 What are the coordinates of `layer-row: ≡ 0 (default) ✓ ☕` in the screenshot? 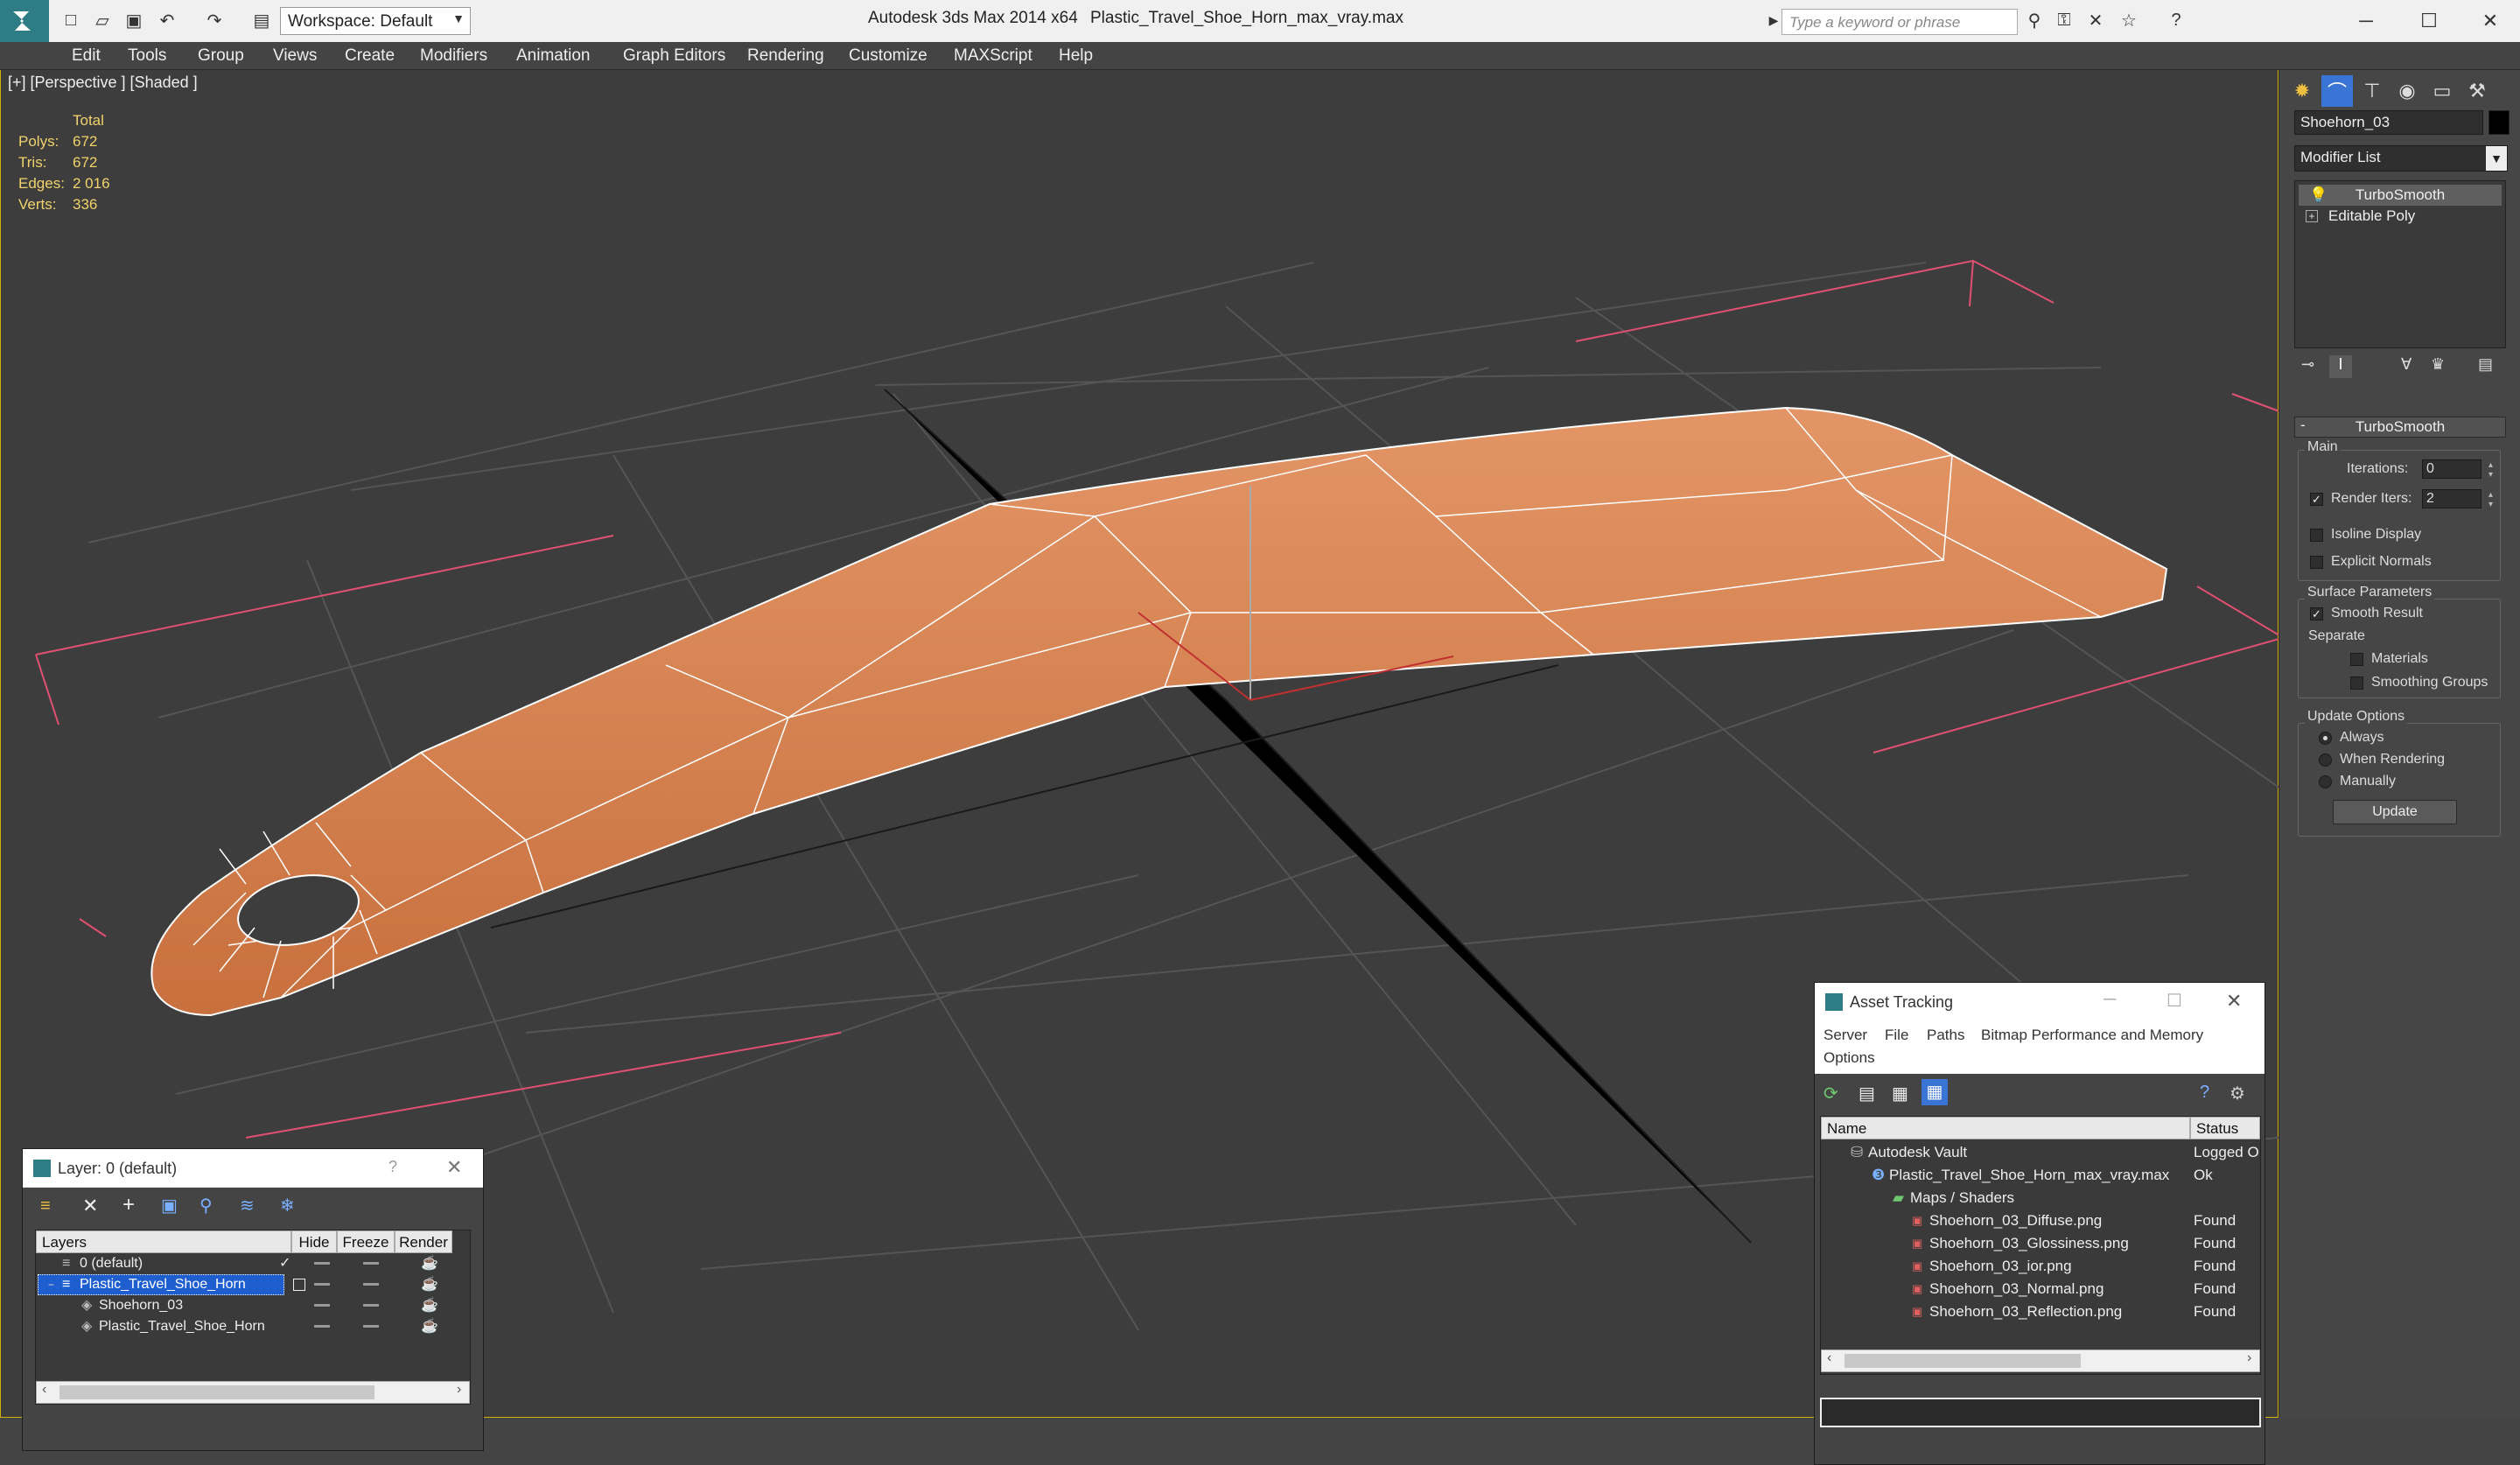 It's located at (244, 1263).